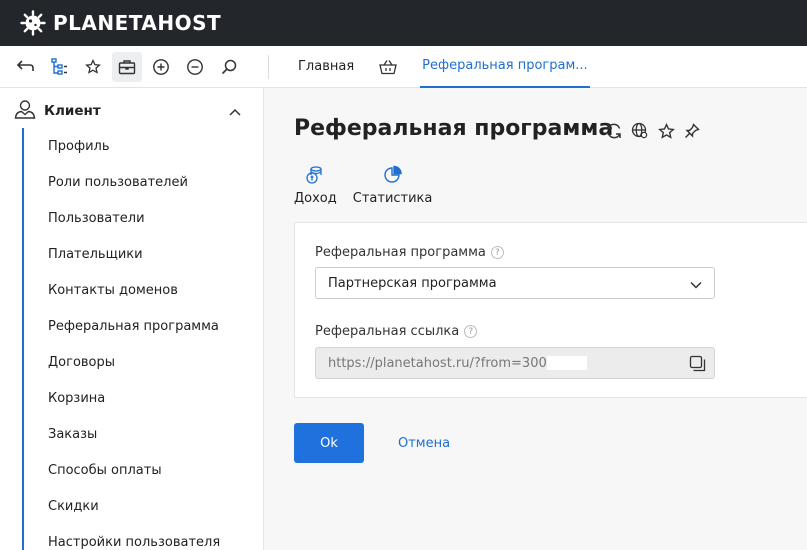 This screenshot has width=807, height=550. What do you see at coordinates (33, 23) in the screenshot?
I see `planet-logo-icon` at bounding box center [33, 23].